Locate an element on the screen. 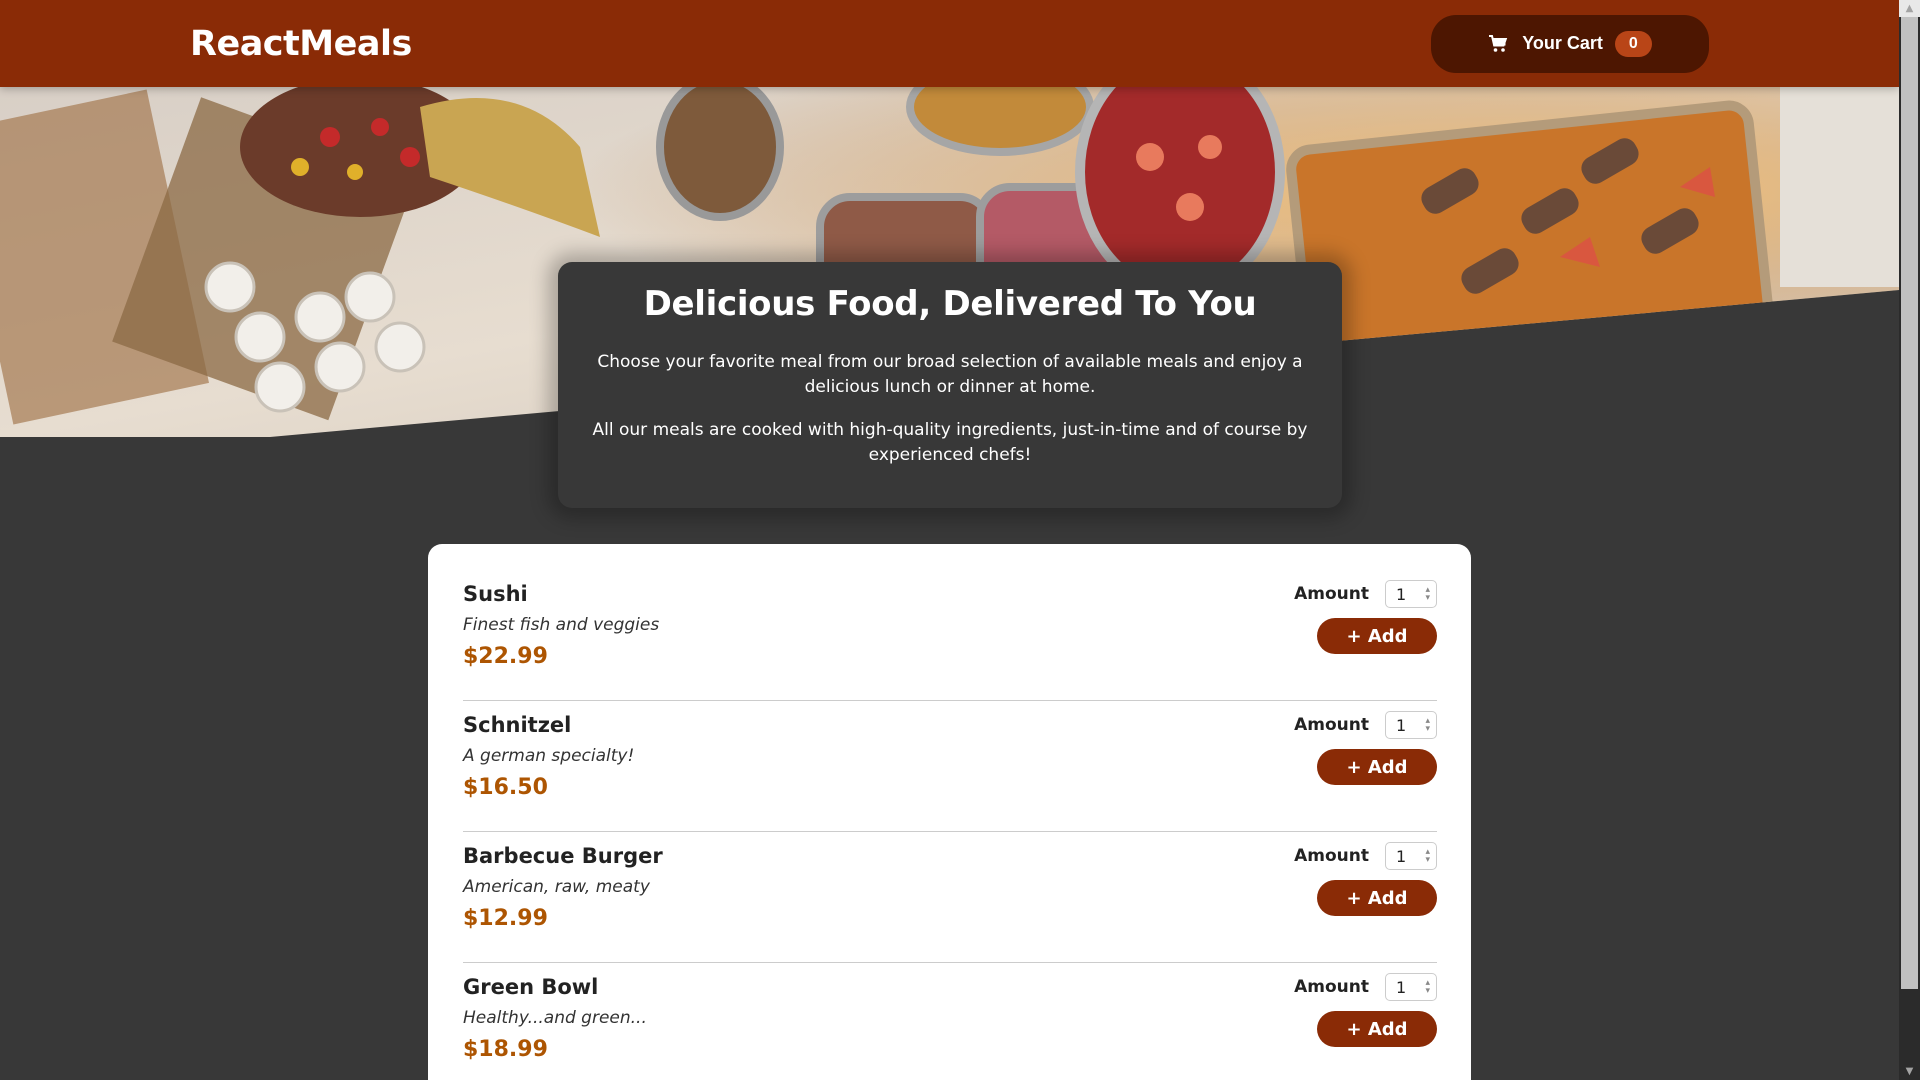 The image size is (1920, 1080). scroll-thumb is located at coordinates (1909, 503).